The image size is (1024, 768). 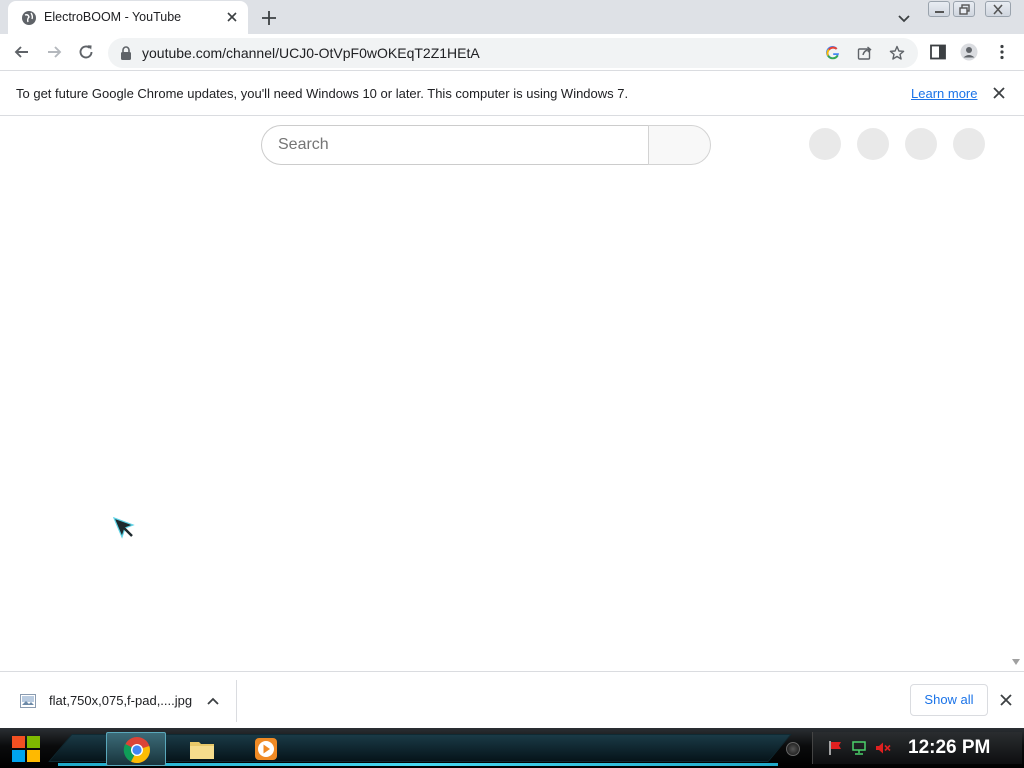 I want to click on restore-button, so click(x=964, y=9).